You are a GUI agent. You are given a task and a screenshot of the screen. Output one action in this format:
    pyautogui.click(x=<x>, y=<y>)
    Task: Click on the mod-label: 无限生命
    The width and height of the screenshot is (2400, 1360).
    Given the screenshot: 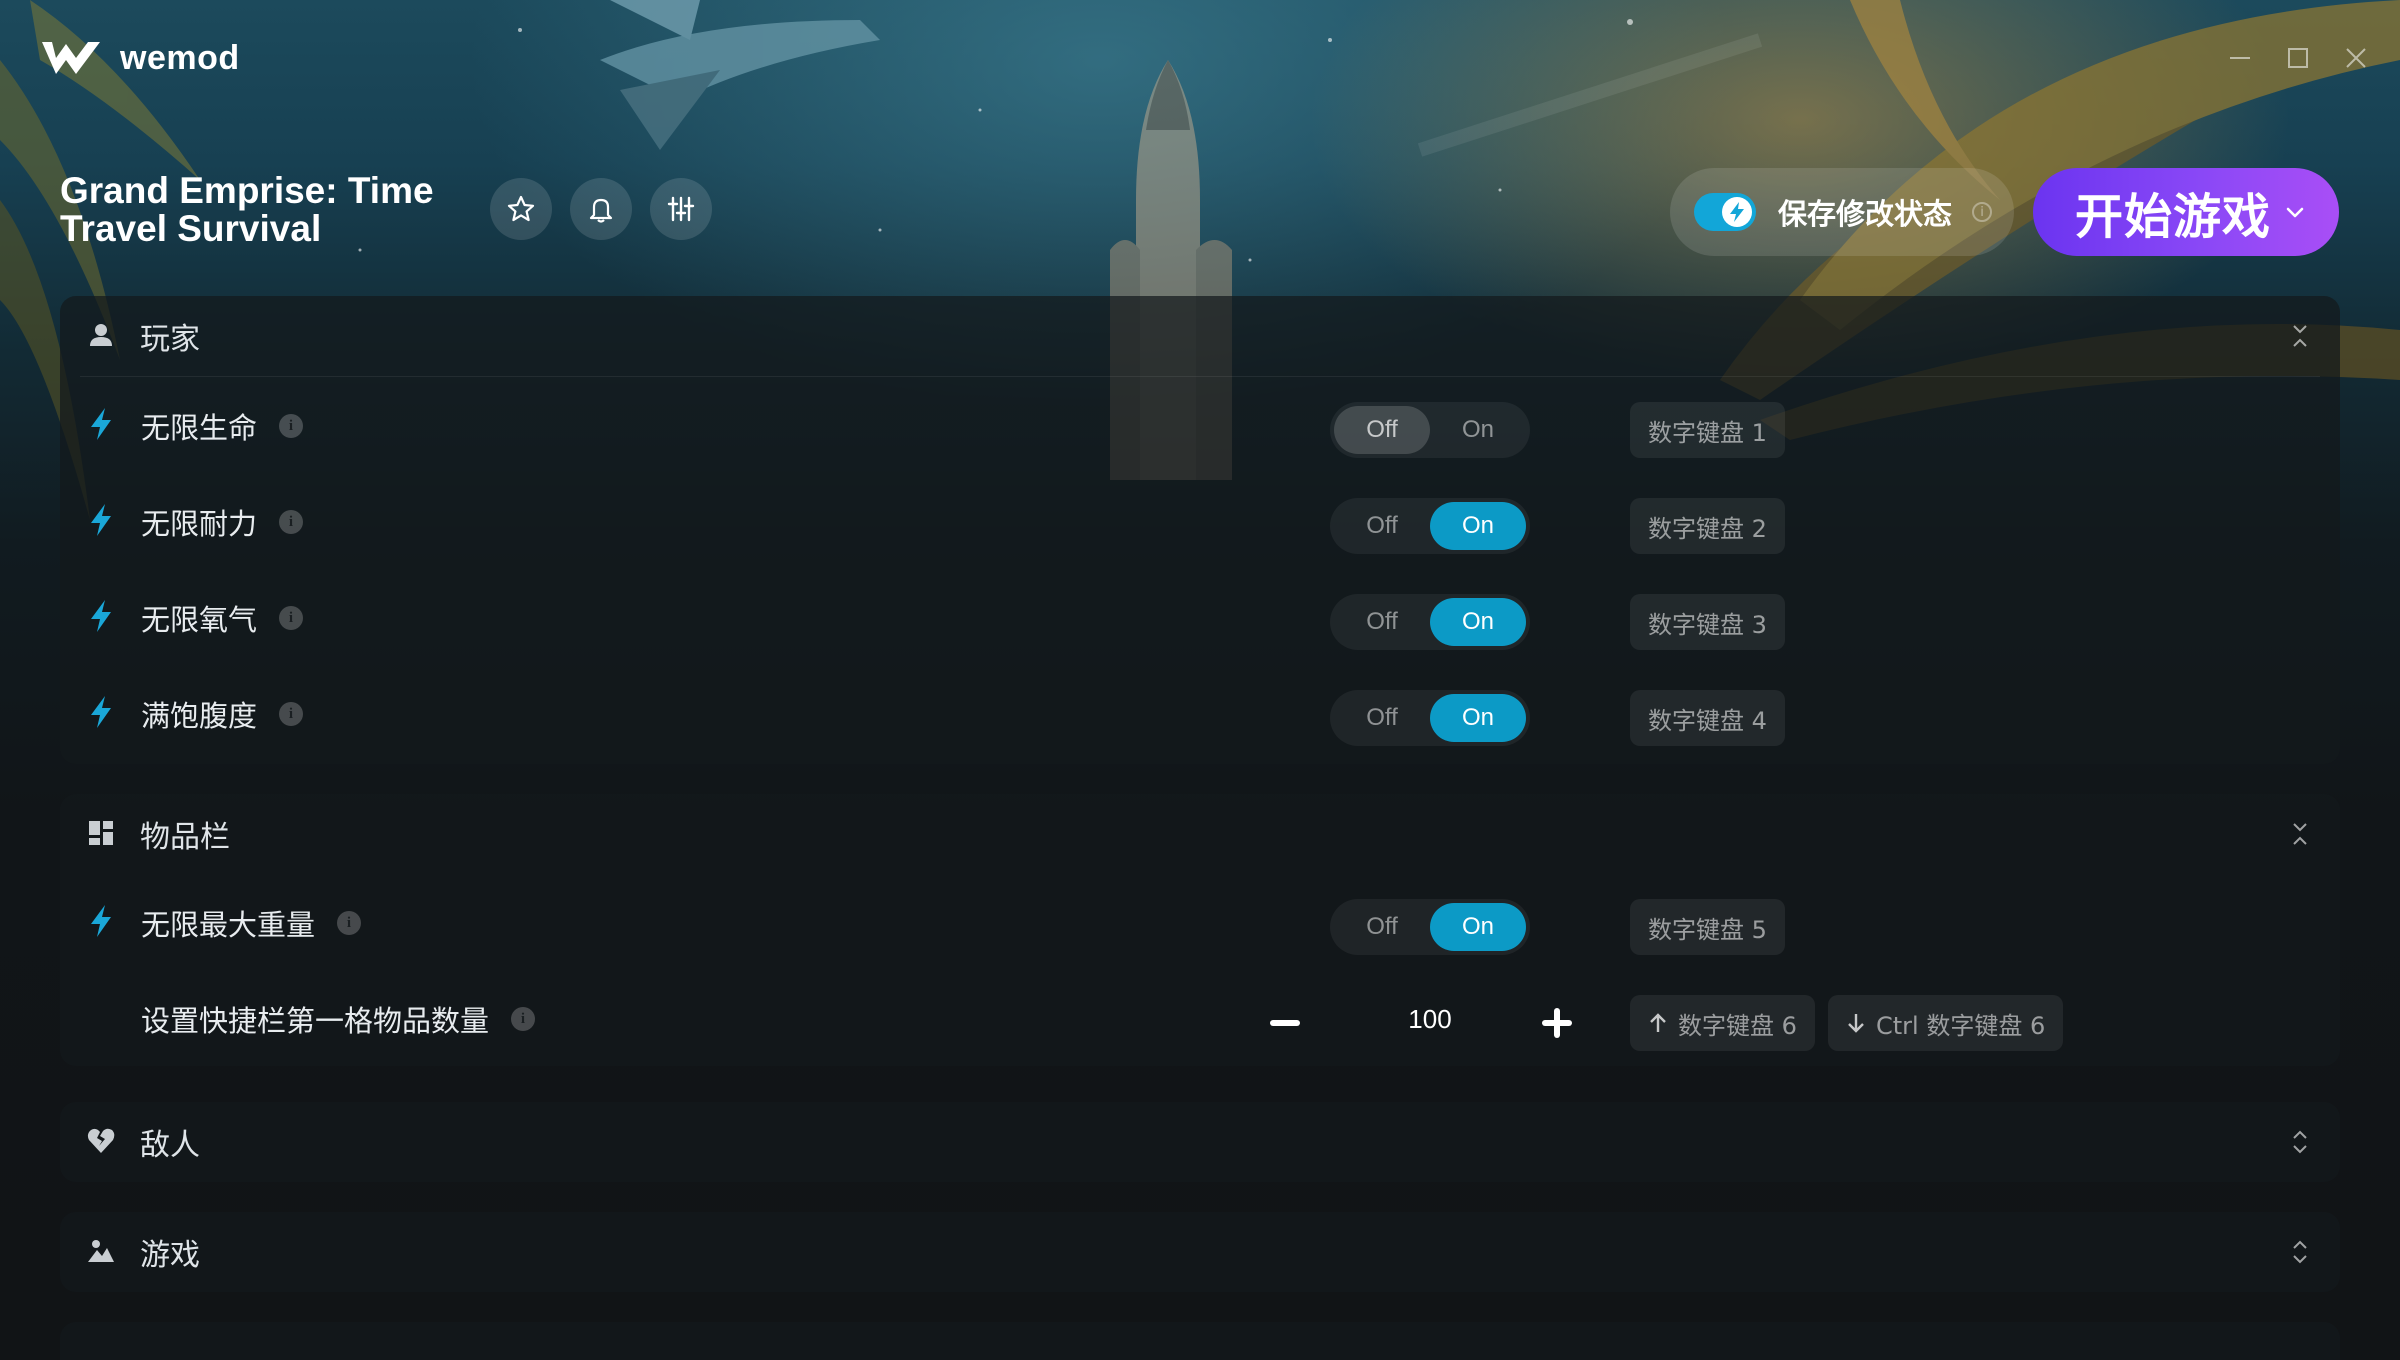 What is the action you would take?
    pyautogui.click(x=199, y=428)
    